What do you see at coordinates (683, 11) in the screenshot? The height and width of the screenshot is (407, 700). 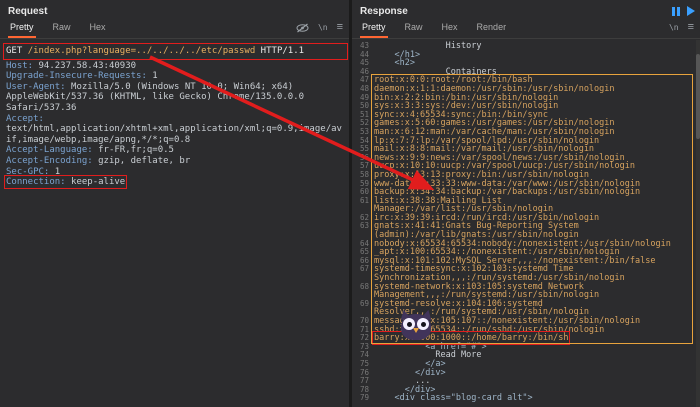 I see `intercept-controls` at bounding box center [683, 11].